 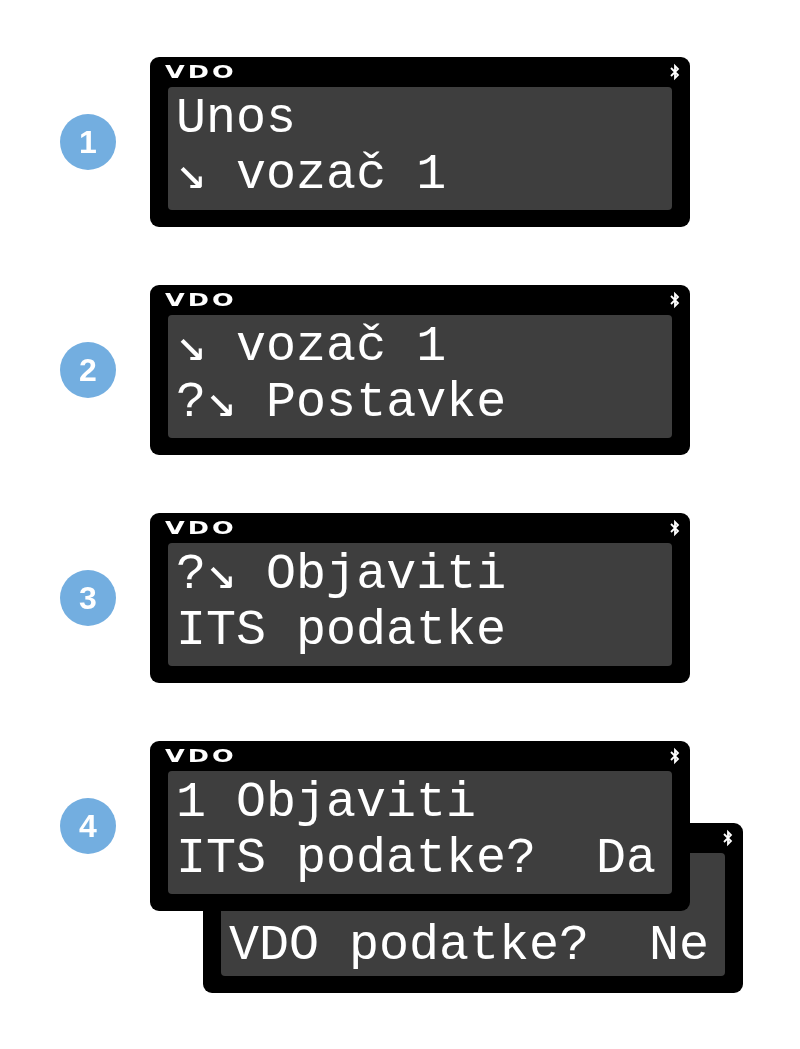 I want to click on step-number: 2, so click(x=88, y=370).